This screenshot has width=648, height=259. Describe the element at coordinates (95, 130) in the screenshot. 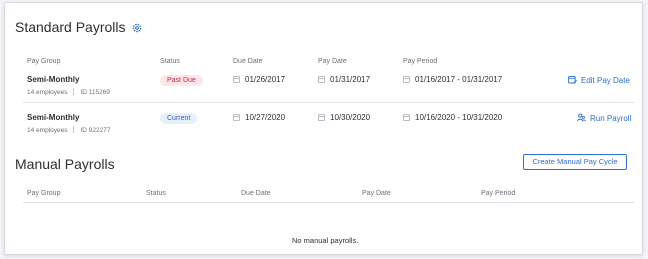

I see `pay-group-id: ID 922277` at that location.